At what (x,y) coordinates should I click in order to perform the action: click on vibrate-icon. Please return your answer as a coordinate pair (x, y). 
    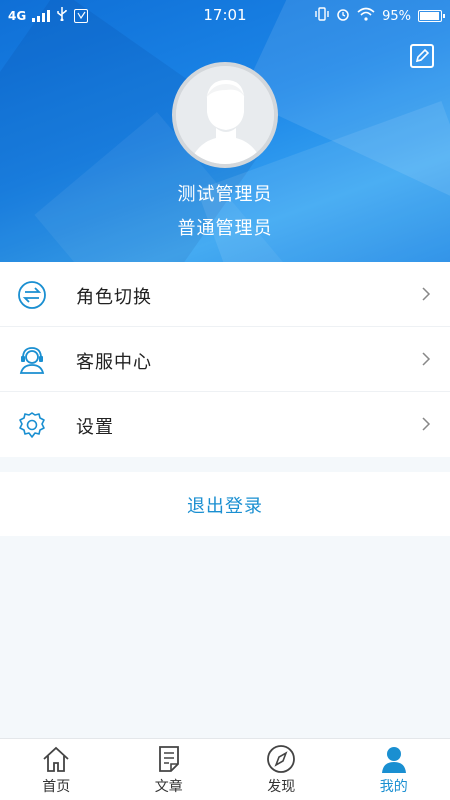
    Looking at the image, I should click on (322, 16).